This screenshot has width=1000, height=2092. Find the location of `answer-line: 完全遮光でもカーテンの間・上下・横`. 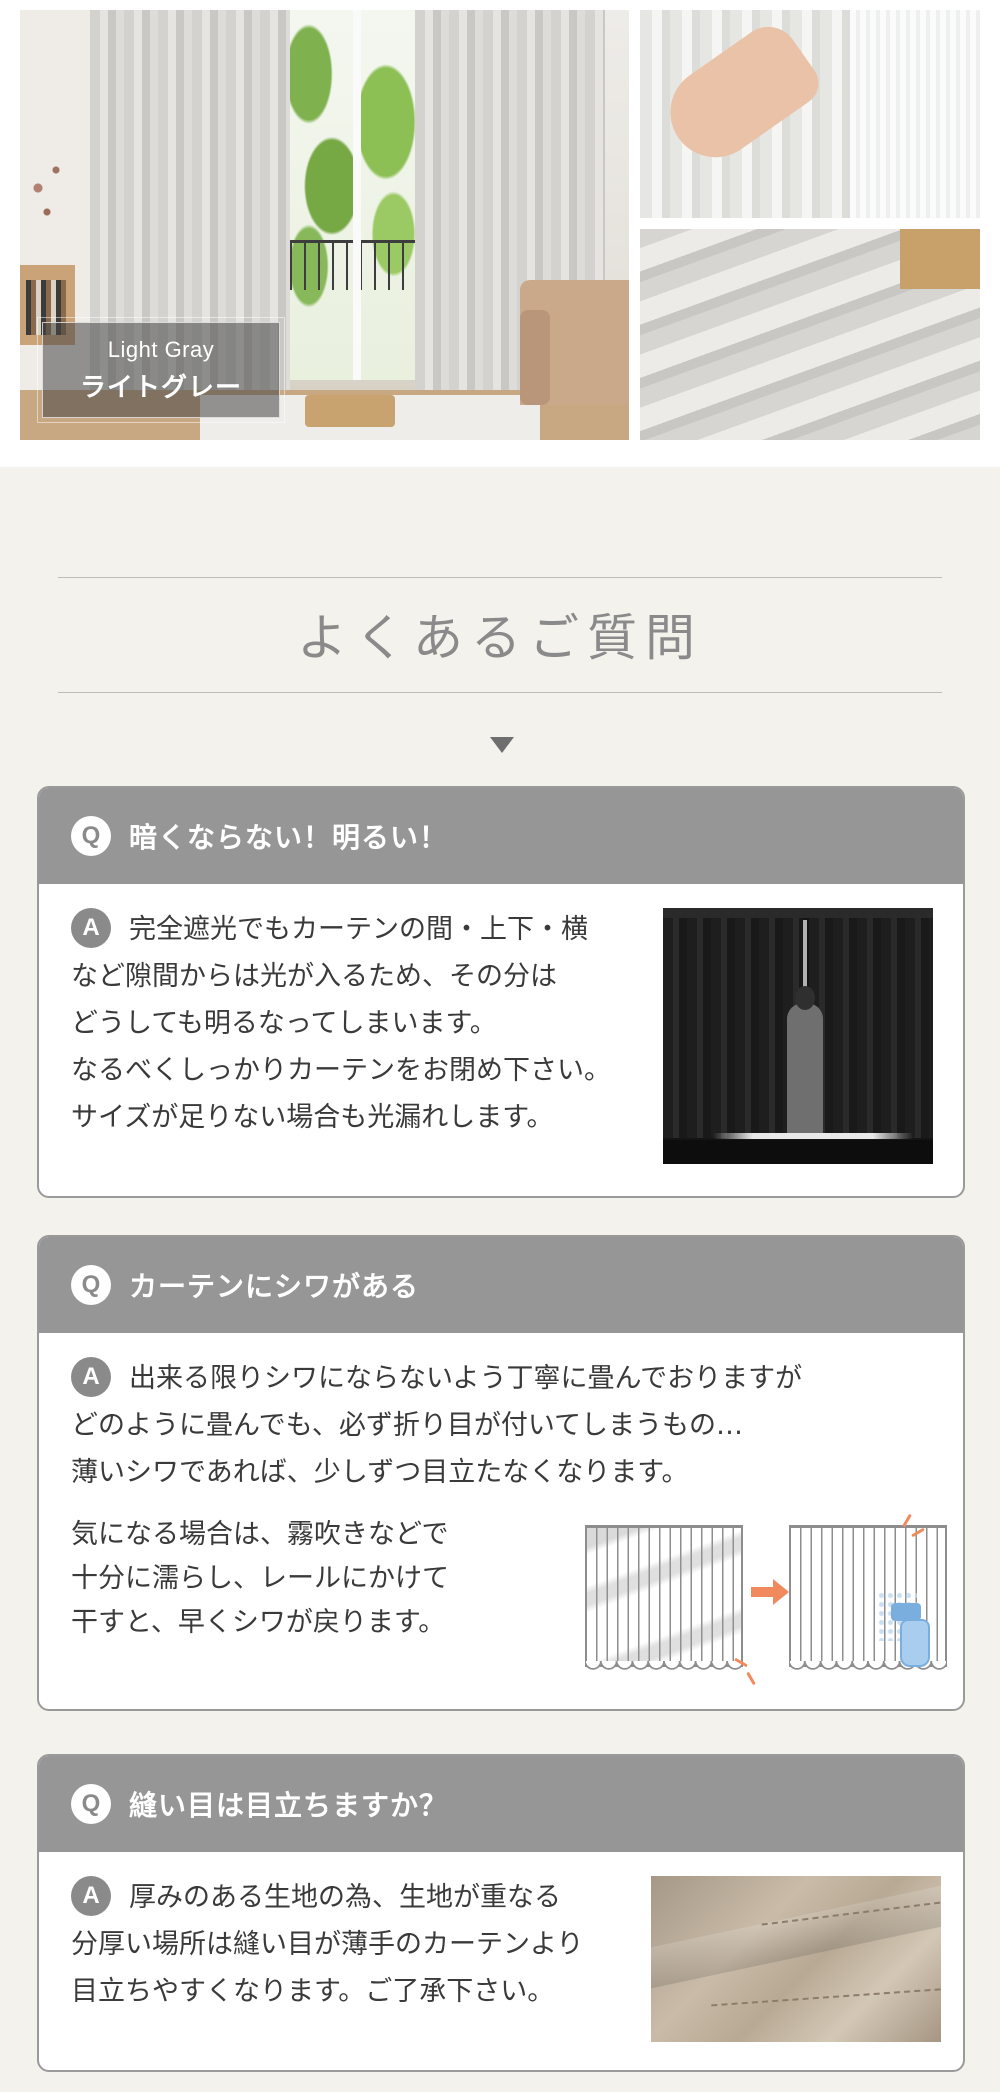

answer-line: 完全遮光でもカーテンの間・上下・横 is located at coordinates (358, 929).